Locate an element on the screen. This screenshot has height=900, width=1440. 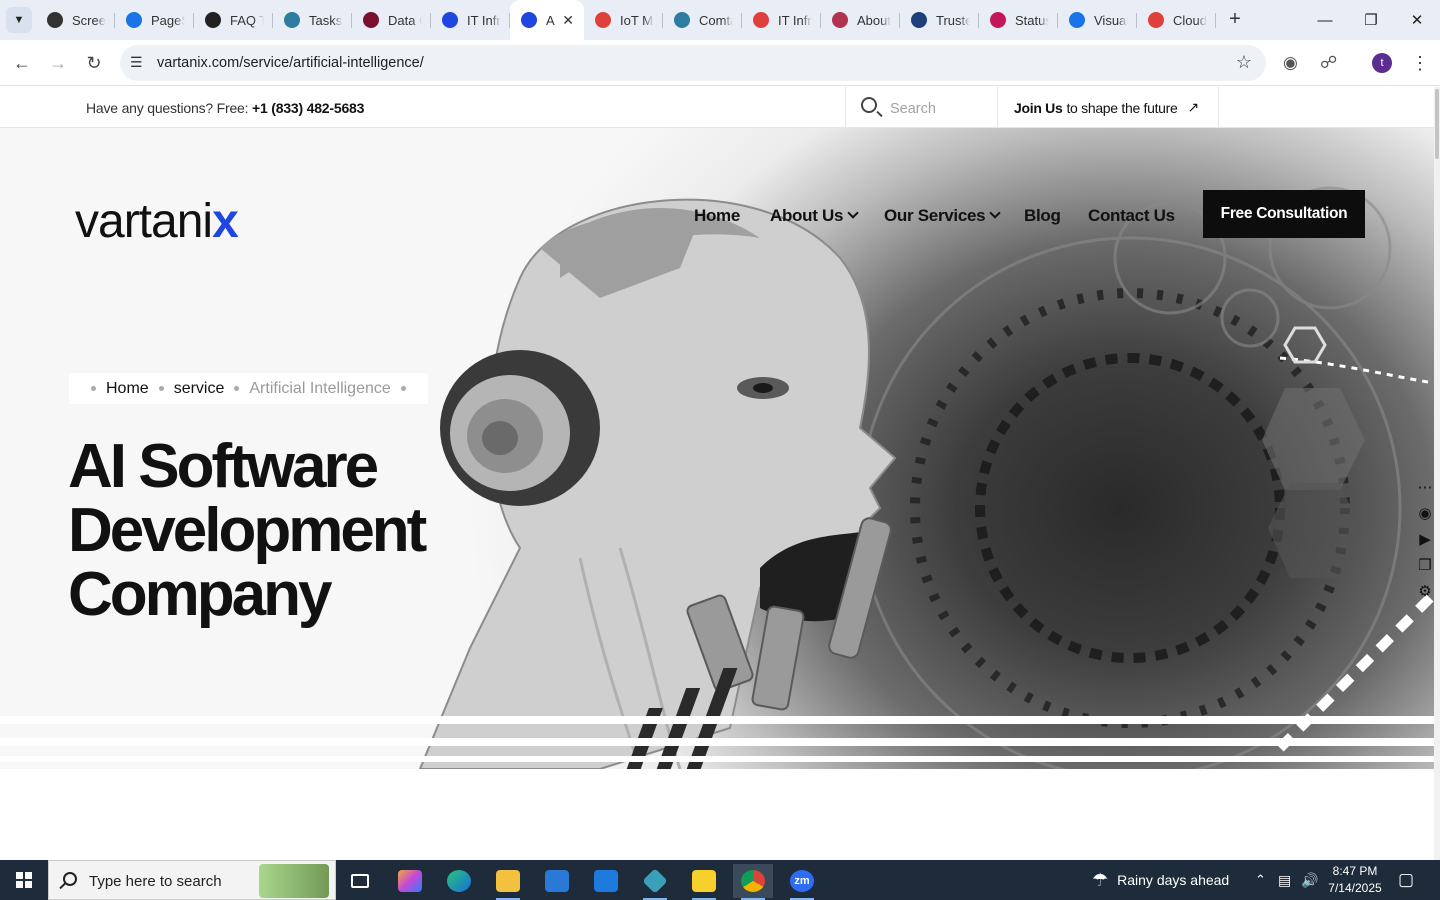
notifications-icon: ▢ is located at coordinates (1406, 880).